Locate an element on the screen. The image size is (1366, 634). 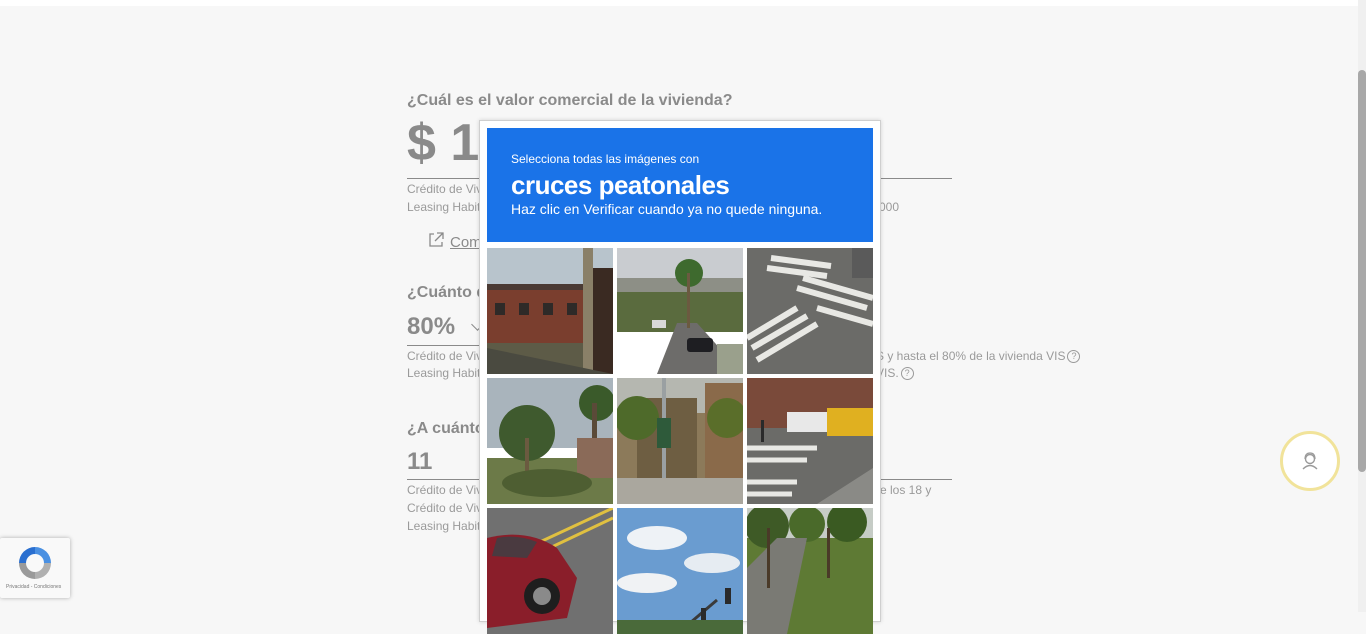
support-agent-icon is located at coordinates (1310, 463).